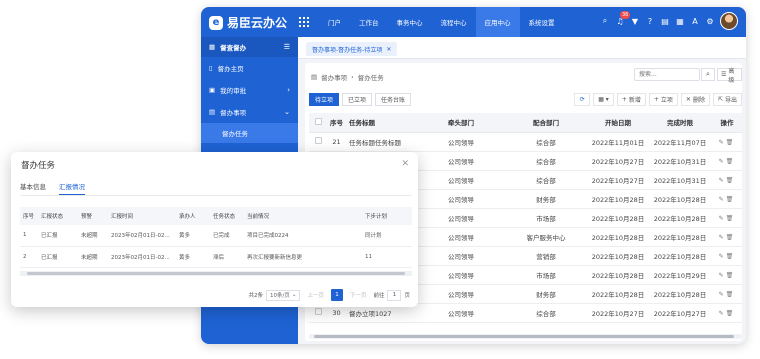 The image size is (760, 359). What do you see at coordinates (233, 48) in the screenshot?
I see `sidebar-title: 督查督办` at bounding box center [233, 48].